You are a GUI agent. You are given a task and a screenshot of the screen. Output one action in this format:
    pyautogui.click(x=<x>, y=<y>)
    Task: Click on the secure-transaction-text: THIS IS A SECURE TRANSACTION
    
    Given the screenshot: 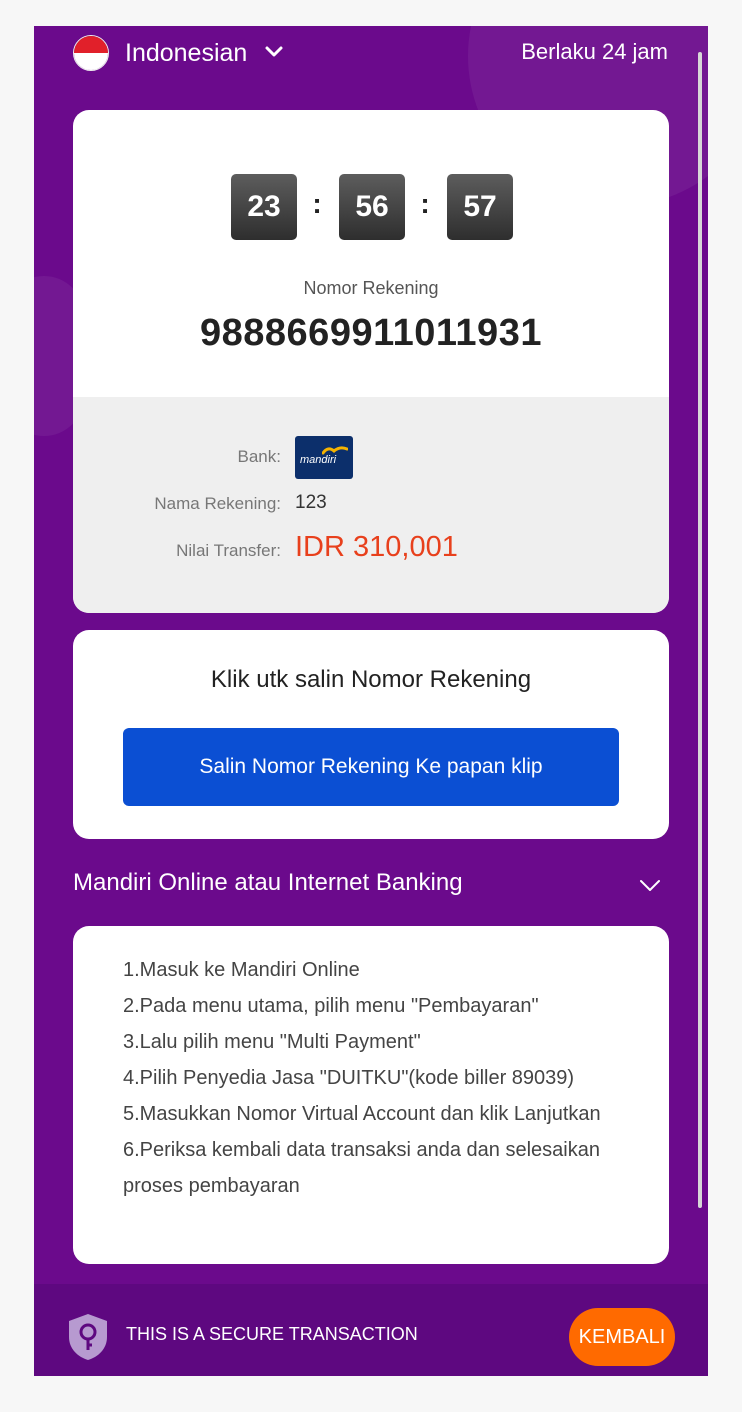 What is the action you would take?
    pyautogui.click(x=272, y=1334)
    